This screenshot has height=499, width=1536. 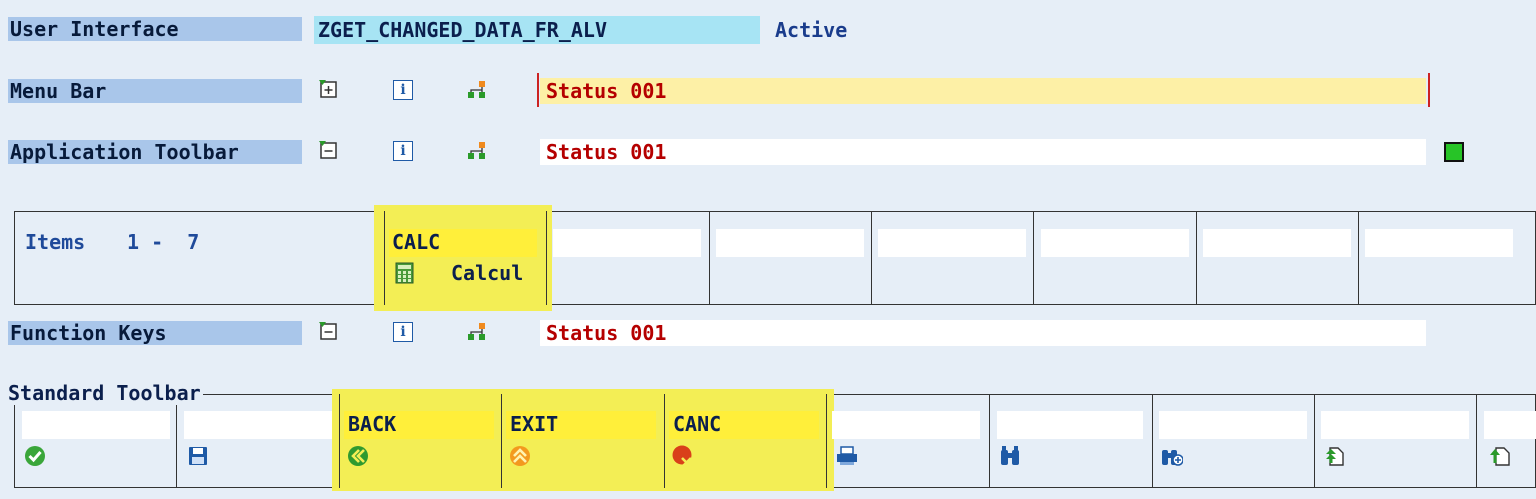 I want to click on standard-toolbar-label: Standard Toolbar, so click(x=105, y=393).